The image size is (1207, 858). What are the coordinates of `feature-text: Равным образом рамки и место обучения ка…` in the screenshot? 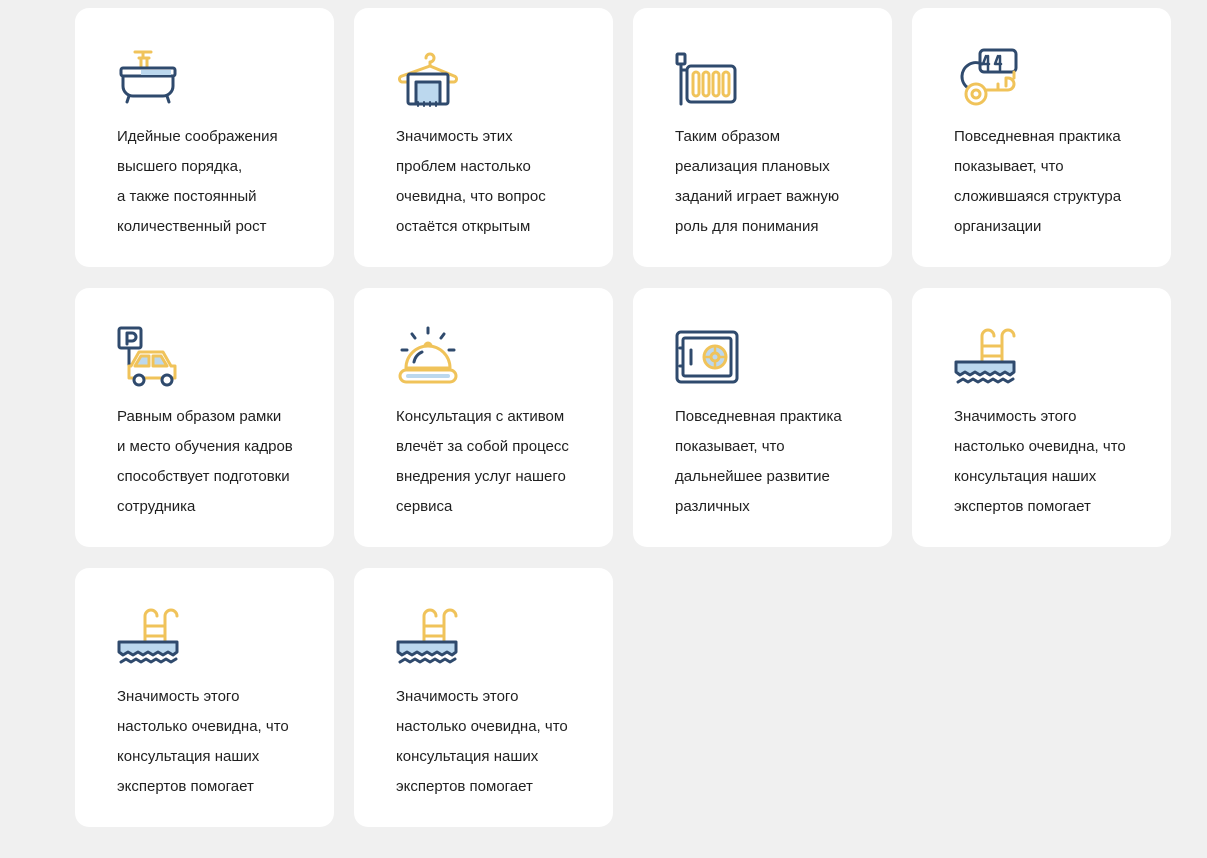 It's located at (205, 461).